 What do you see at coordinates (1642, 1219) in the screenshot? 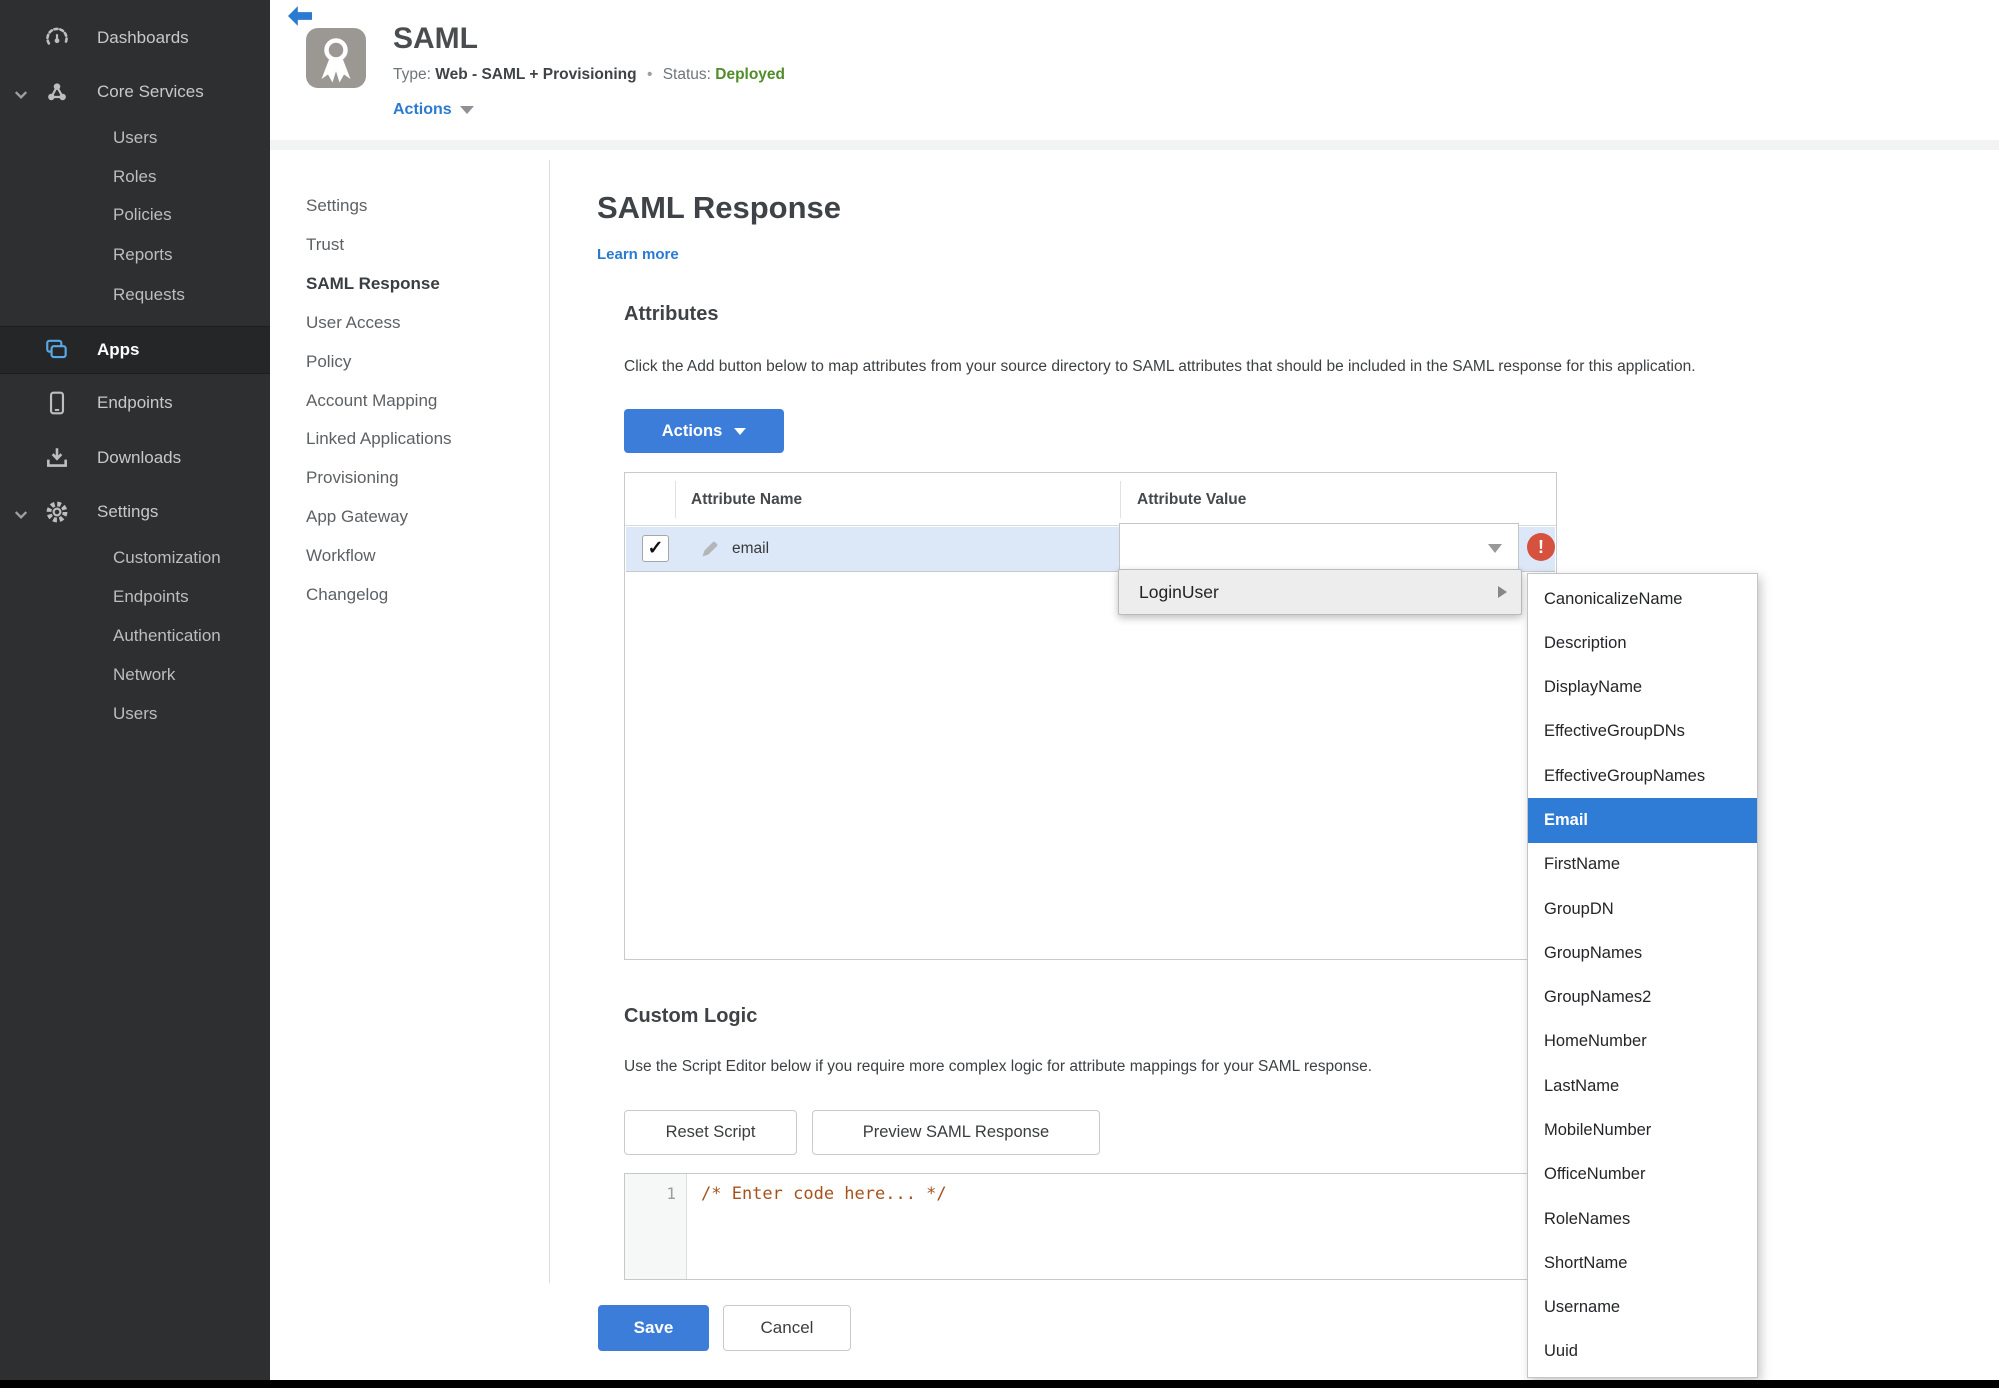
I see `submenu-item: RoleNames` at bounding box center [1642, 1219].